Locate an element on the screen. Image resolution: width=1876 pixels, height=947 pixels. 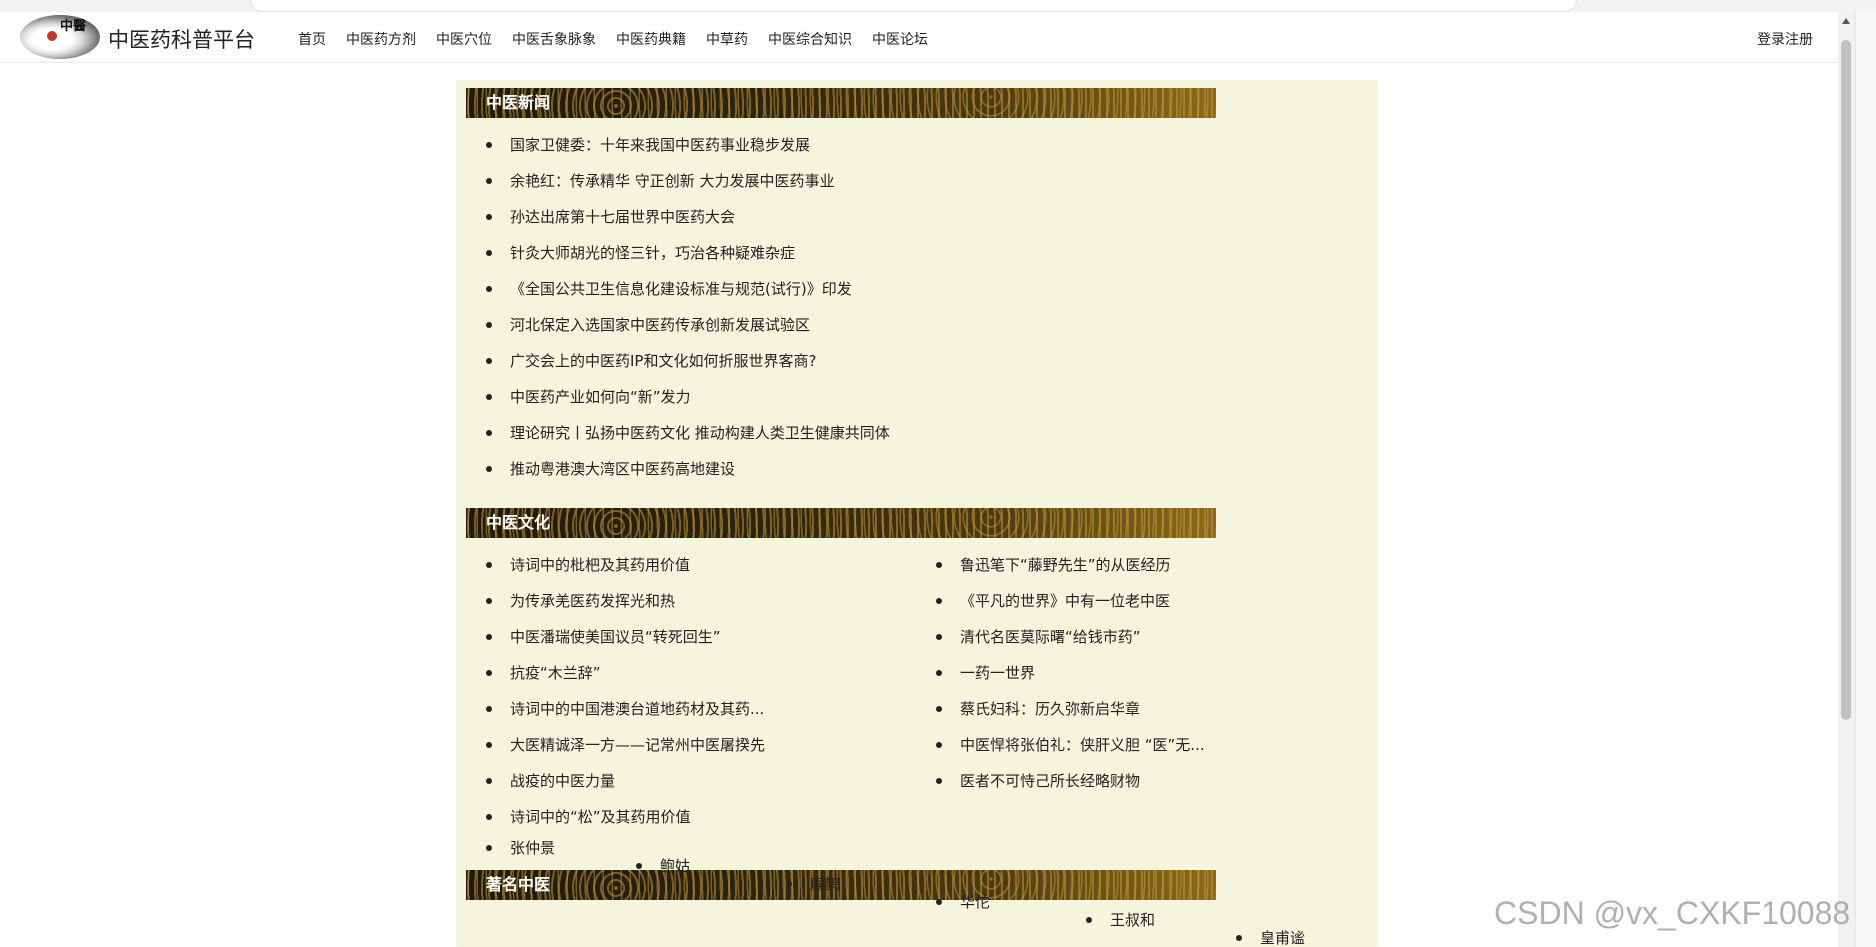
nav-item-classics: 中医药典籍 is located at coordinates (651, 39).